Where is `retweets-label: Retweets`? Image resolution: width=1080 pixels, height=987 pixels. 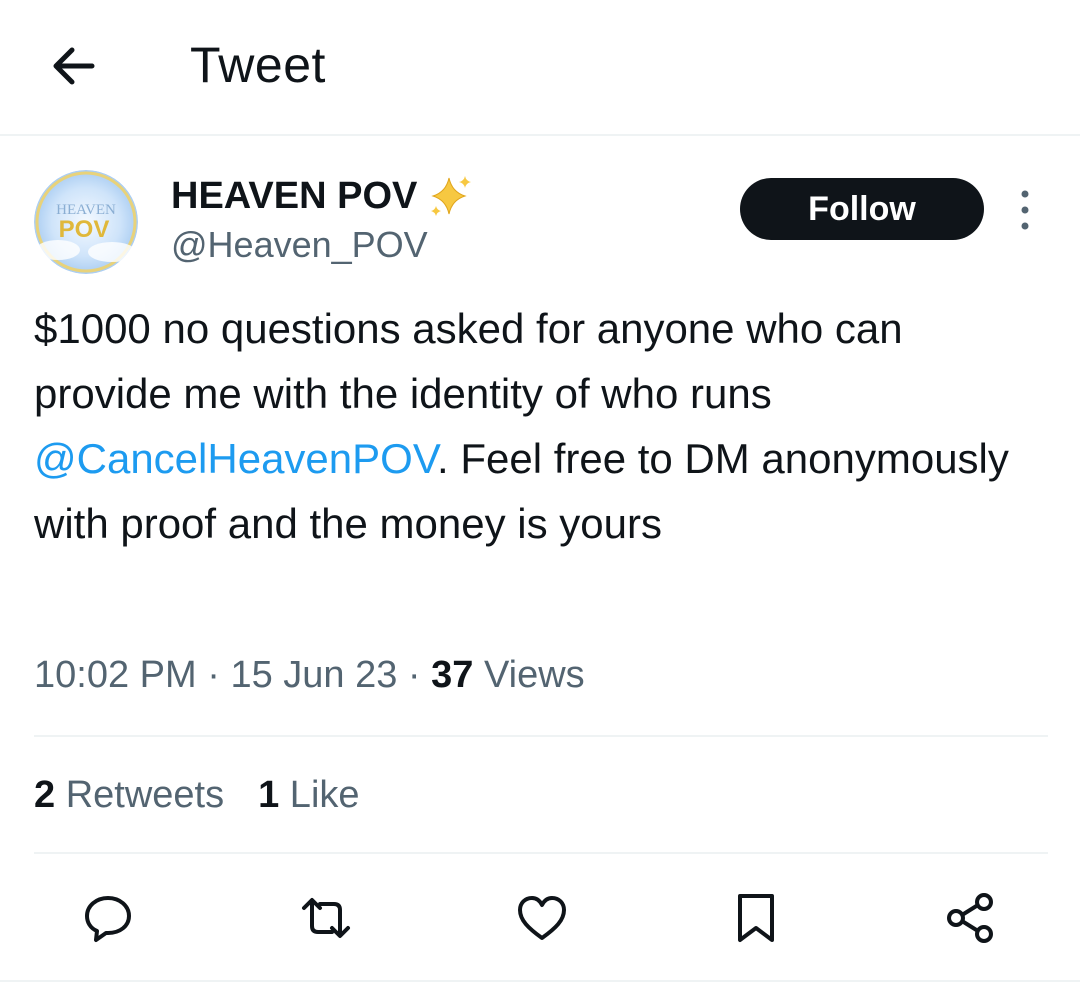 retweets-label: Retweets is located at coordinates (140, 795).